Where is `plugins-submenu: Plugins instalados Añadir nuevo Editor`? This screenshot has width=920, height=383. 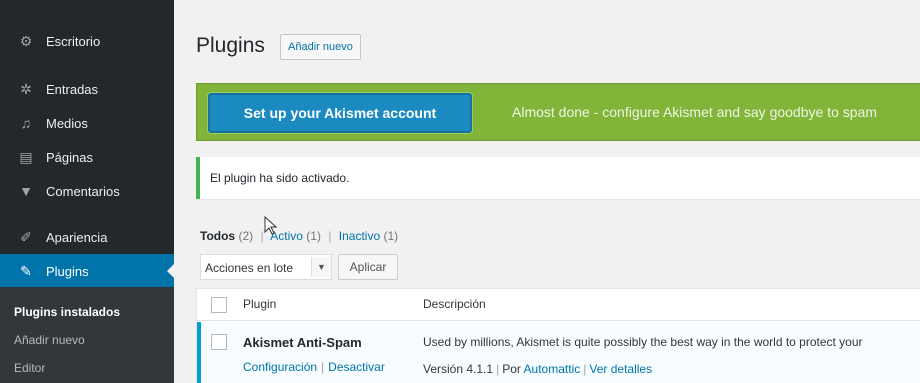
plugins-submenu: Plugins instalados Añadir nuevo Editor is located at coordinates (87, 335).